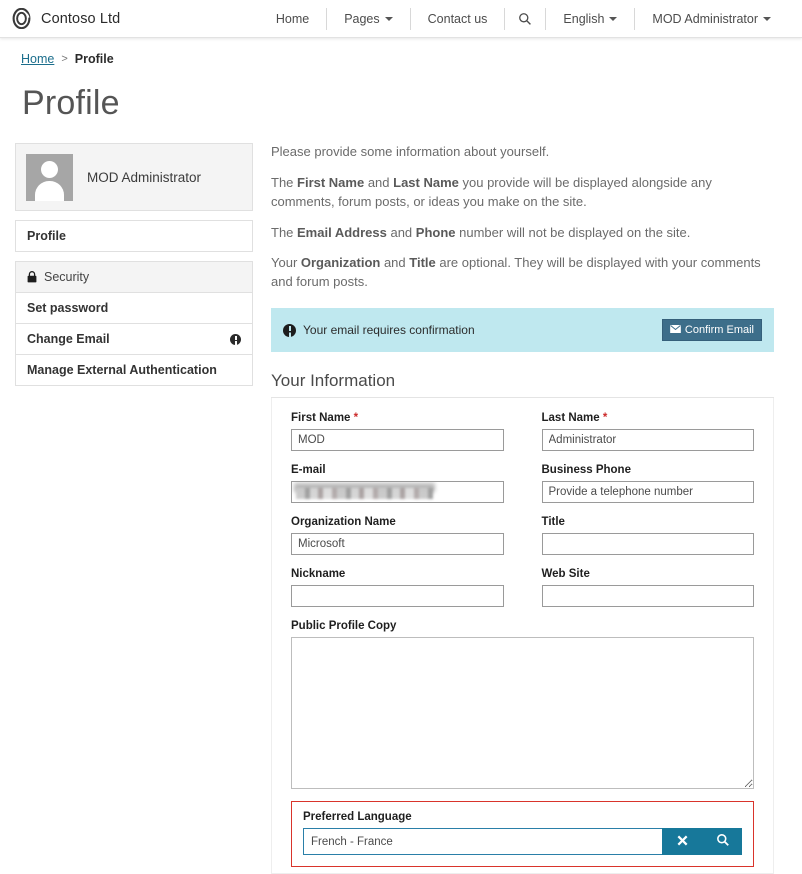 Image resolution: width=802 pixels, height=874 pixels. I want to click on nav-item-account-label: MOD Administrator, so click(705, 18).